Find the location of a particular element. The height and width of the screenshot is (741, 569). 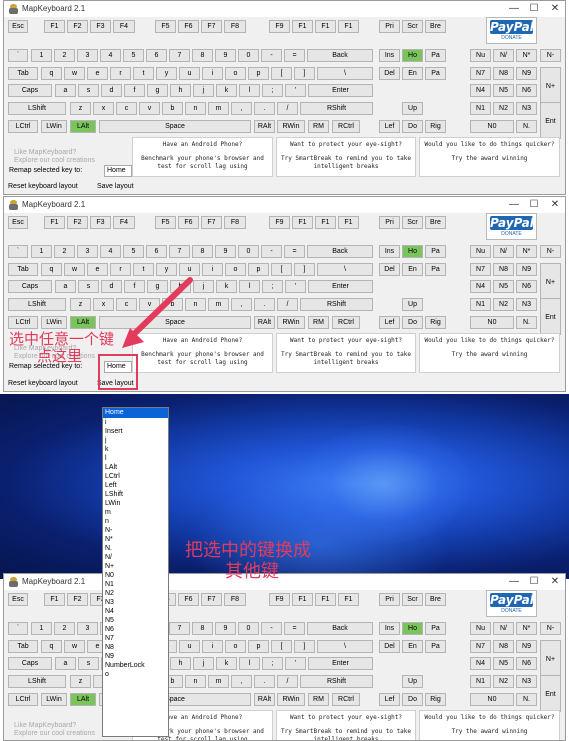

key-r: r is located at coordinates (120, 73).